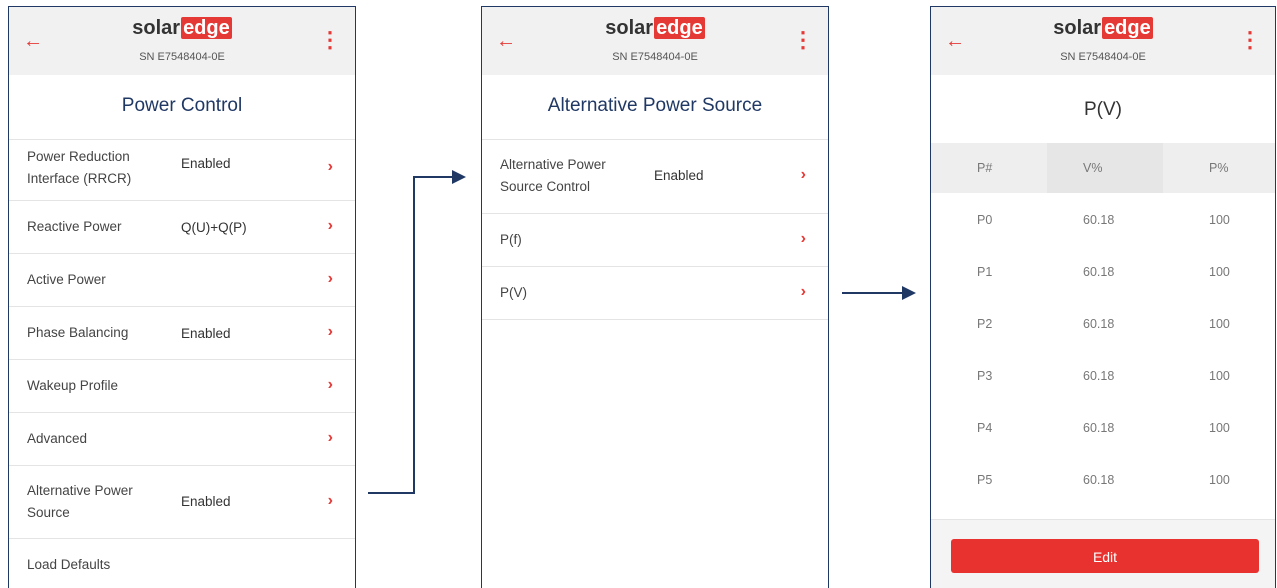  I want to click on menu-item-label: P(V), so click(513, 292).